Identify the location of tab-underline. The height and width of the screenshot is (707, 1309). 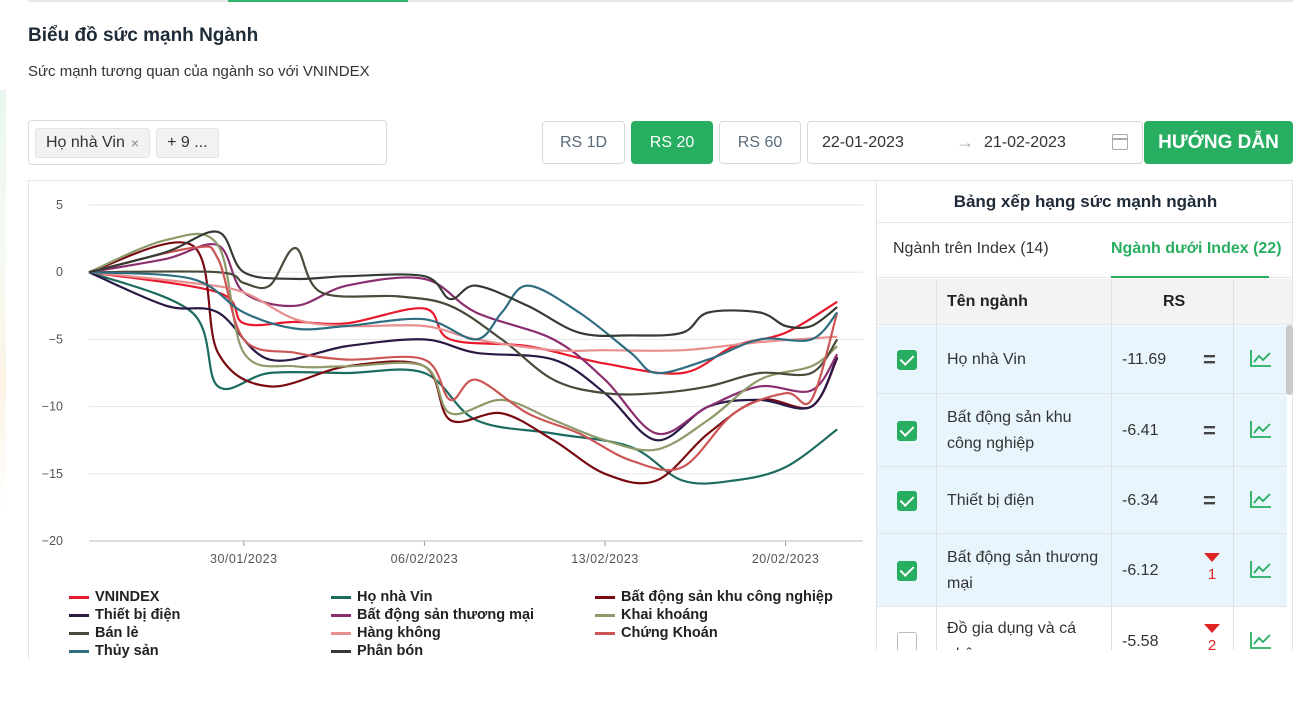
(1190, 277).